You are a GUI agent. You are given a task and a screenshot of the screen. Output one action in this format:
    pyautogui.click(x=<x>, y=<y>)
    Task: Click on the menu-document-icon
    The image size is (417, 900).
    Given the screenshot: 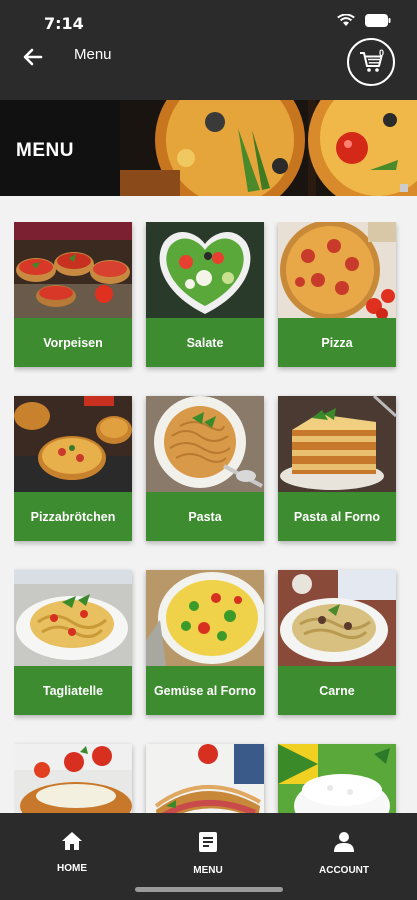 What is the action you would take?
    pyautogui.click(x=208, y=842)
    